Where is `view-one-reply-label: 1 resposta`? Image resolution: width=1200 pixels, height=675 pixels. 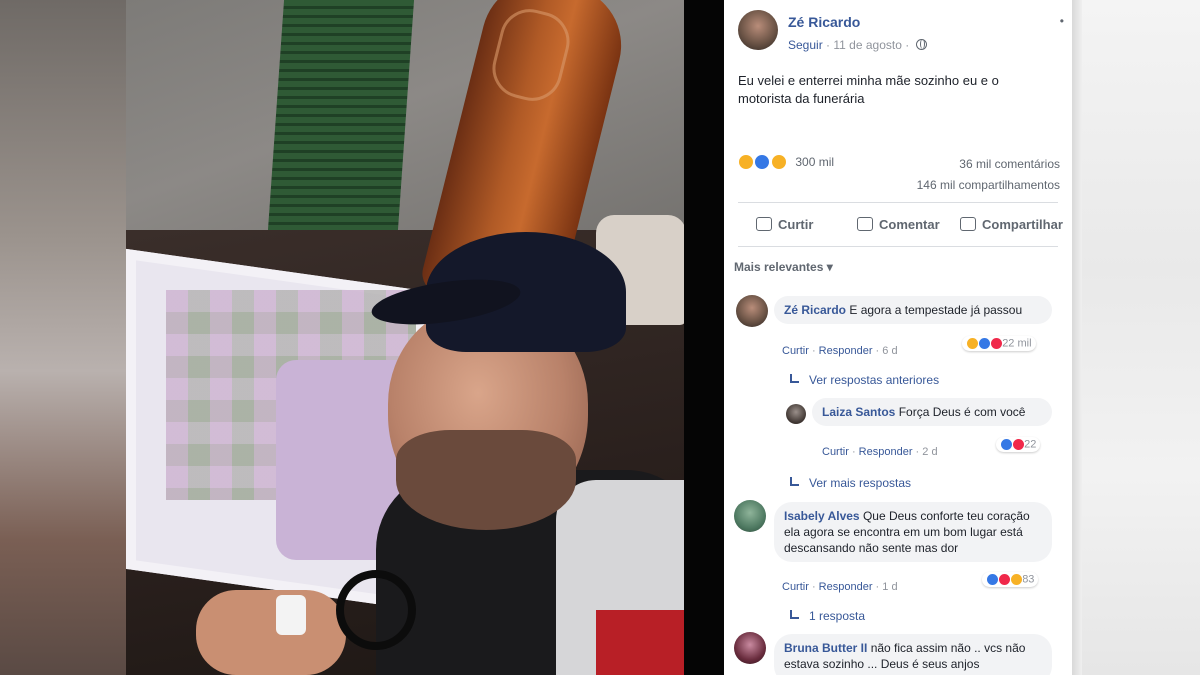
view-one-reply-label: 1 resposta is located at coordinates (837, 616).